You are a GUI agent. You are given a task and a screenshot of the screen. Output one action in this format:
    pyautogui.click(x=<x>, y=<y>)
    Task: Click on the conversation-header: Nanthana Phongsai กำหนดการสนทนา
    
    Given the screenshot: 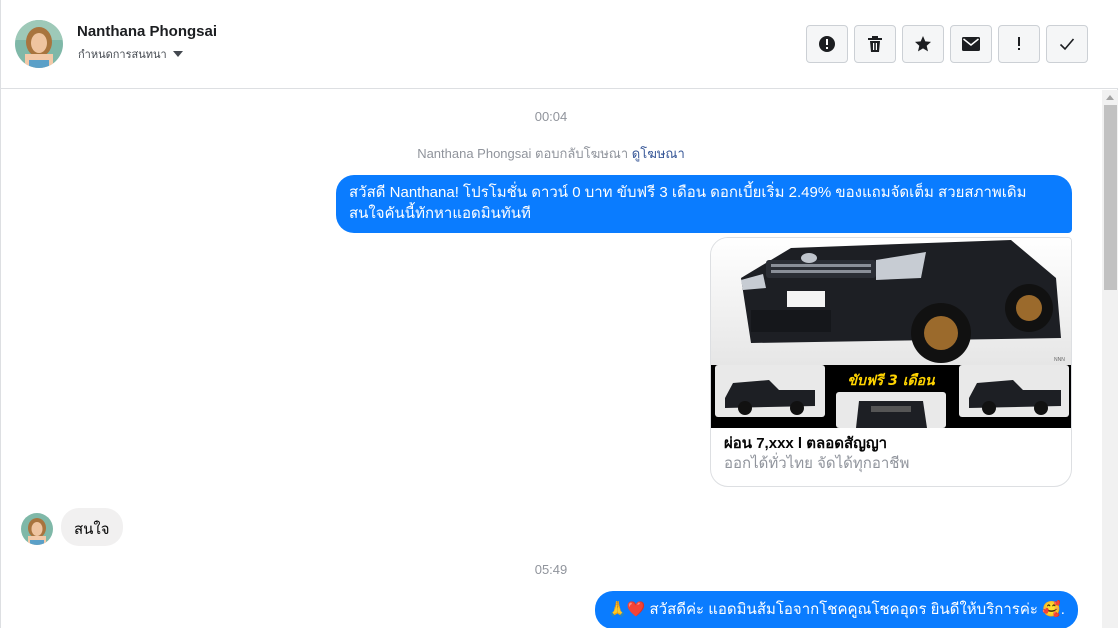 What is the action you would take?
    pyautogui.click(x=559, y=44)
    